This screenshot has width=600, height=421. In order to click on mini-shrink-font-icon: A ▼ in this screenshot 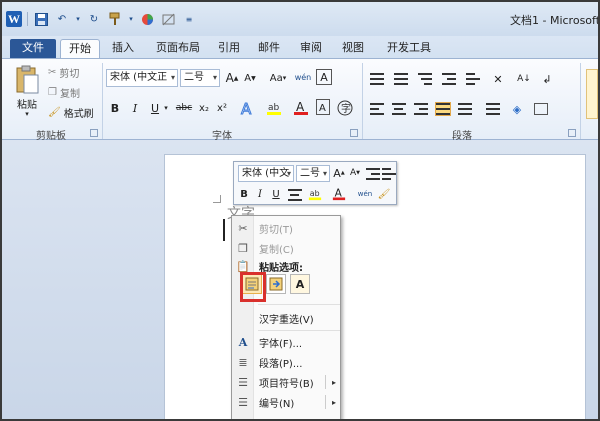, I will do `click(355, 173)`.